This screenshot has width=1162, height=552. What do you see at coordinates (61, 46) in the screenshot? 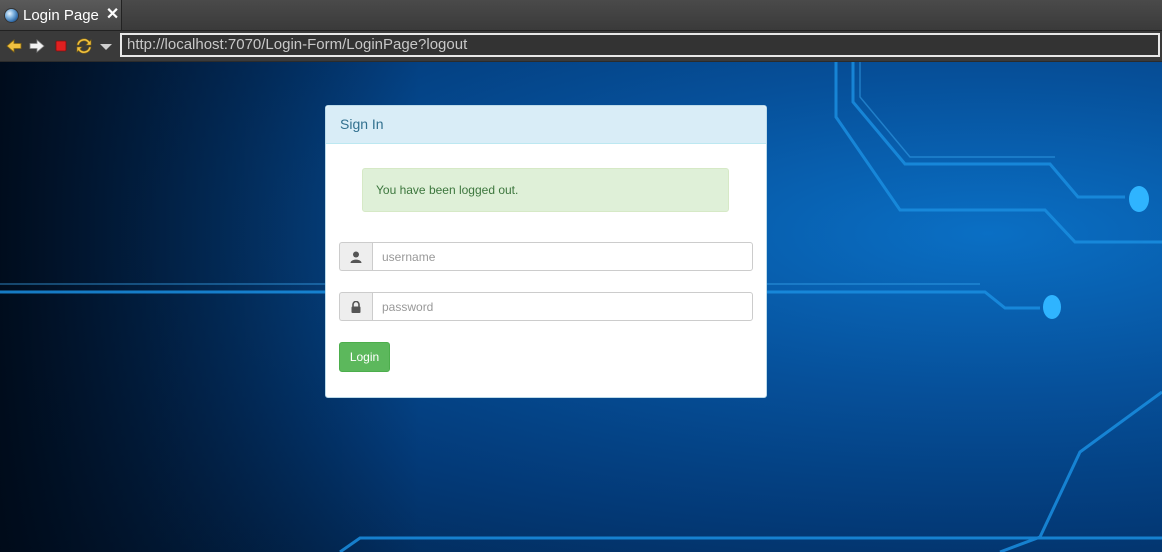
I see `stop-icon` at bounding box center [61, 46].